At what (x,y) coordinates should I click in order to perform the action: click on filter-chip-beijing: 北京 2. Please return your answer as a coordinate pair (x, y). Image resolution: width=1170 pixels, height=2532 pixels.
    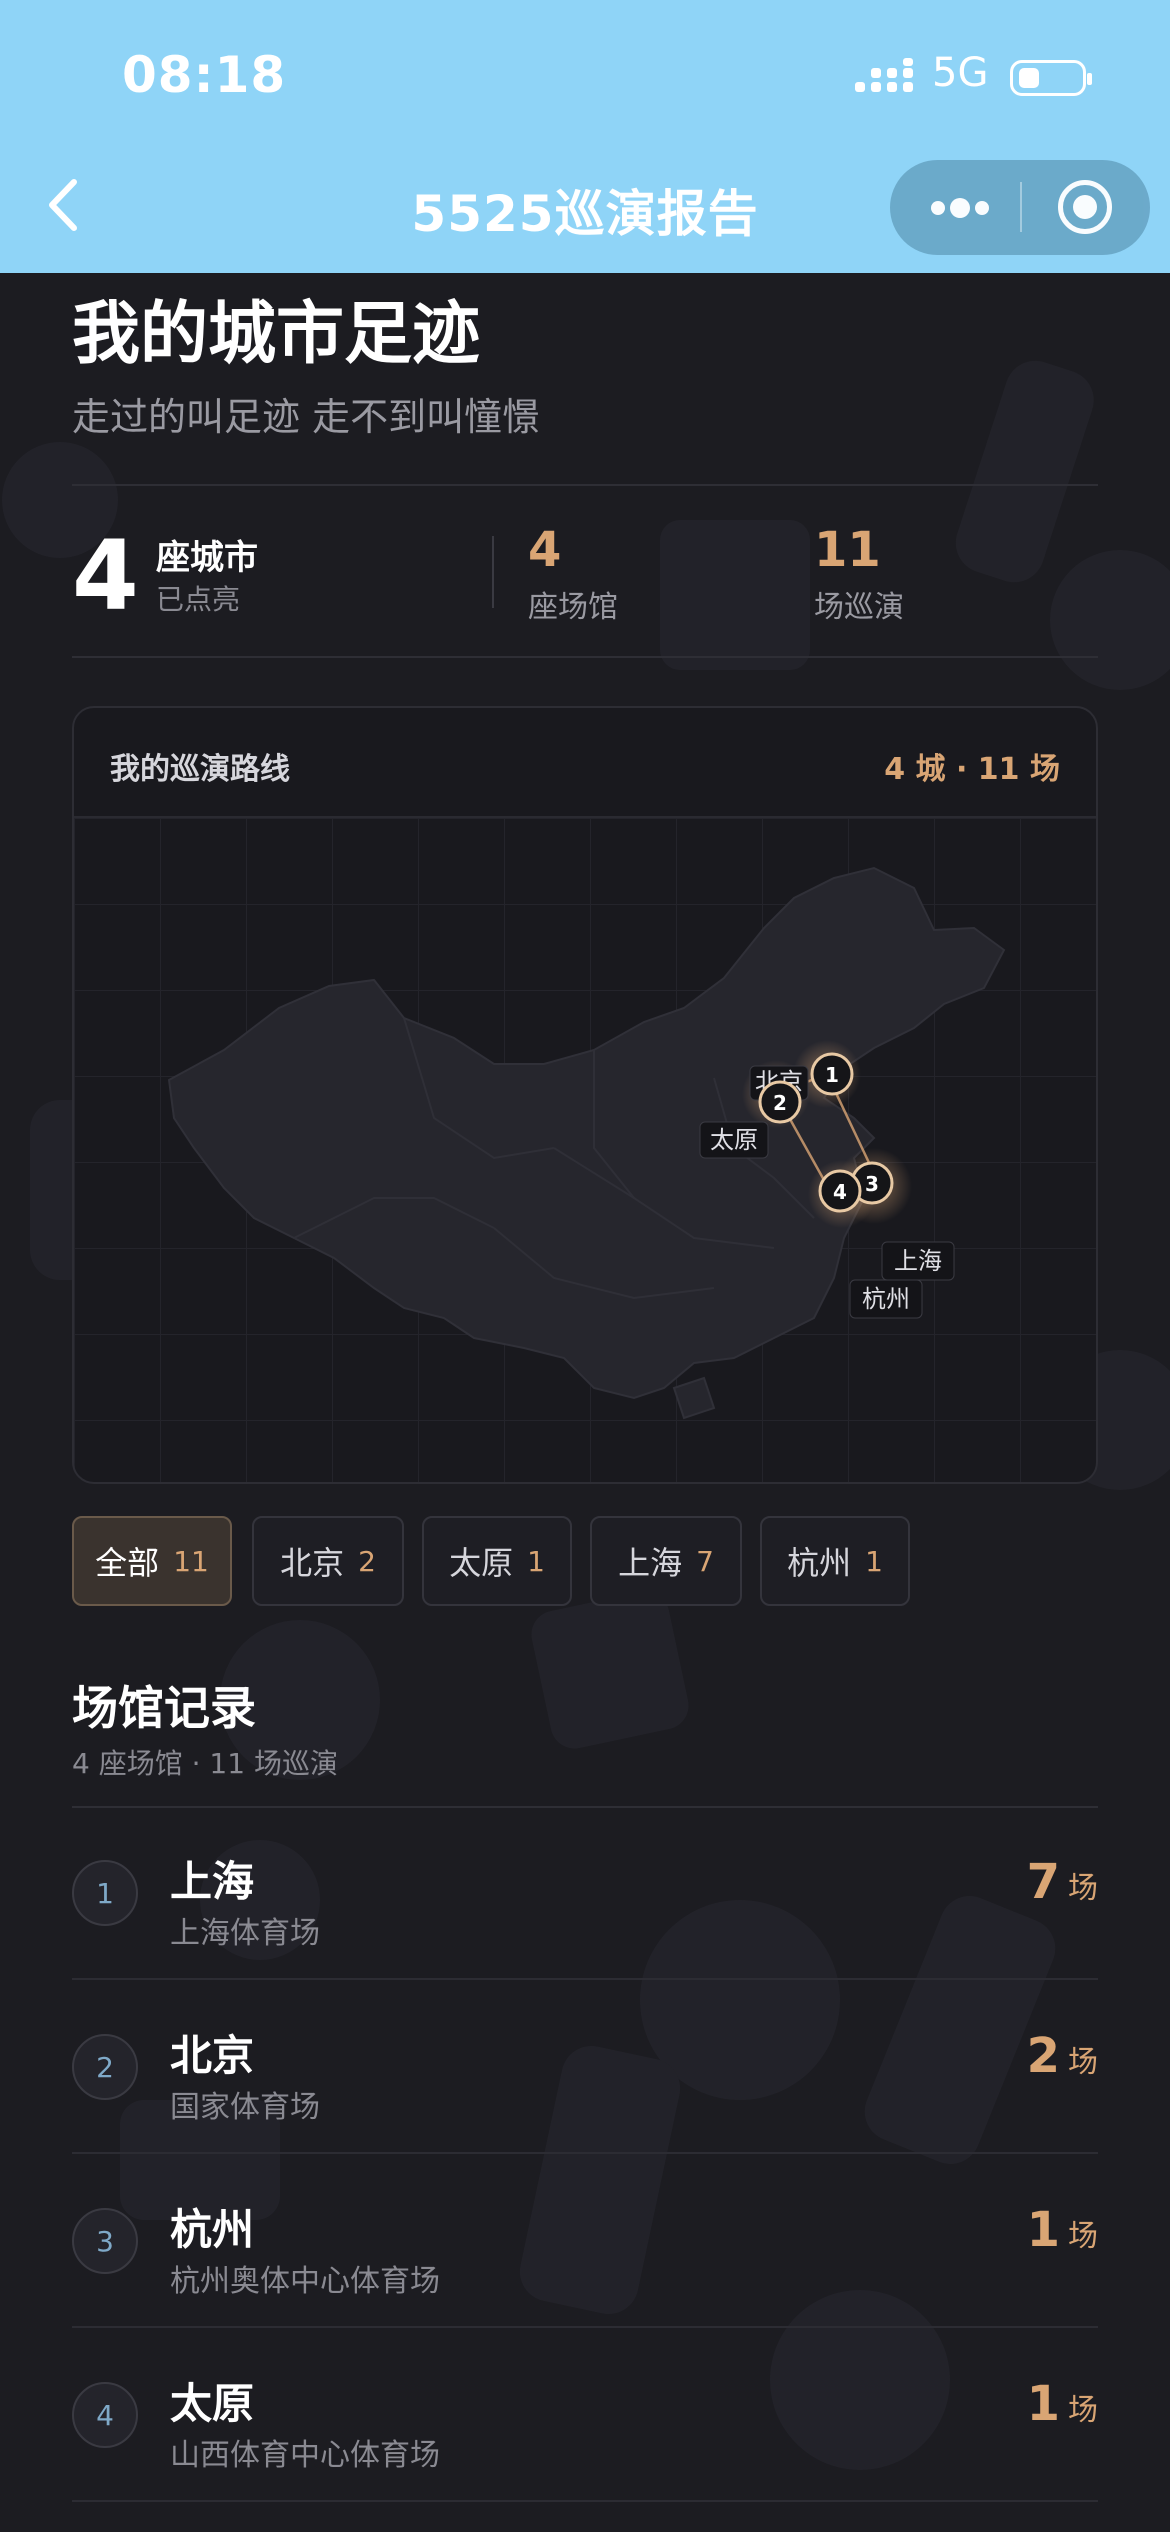
    Looking at the image, I should click on (328, 1561).